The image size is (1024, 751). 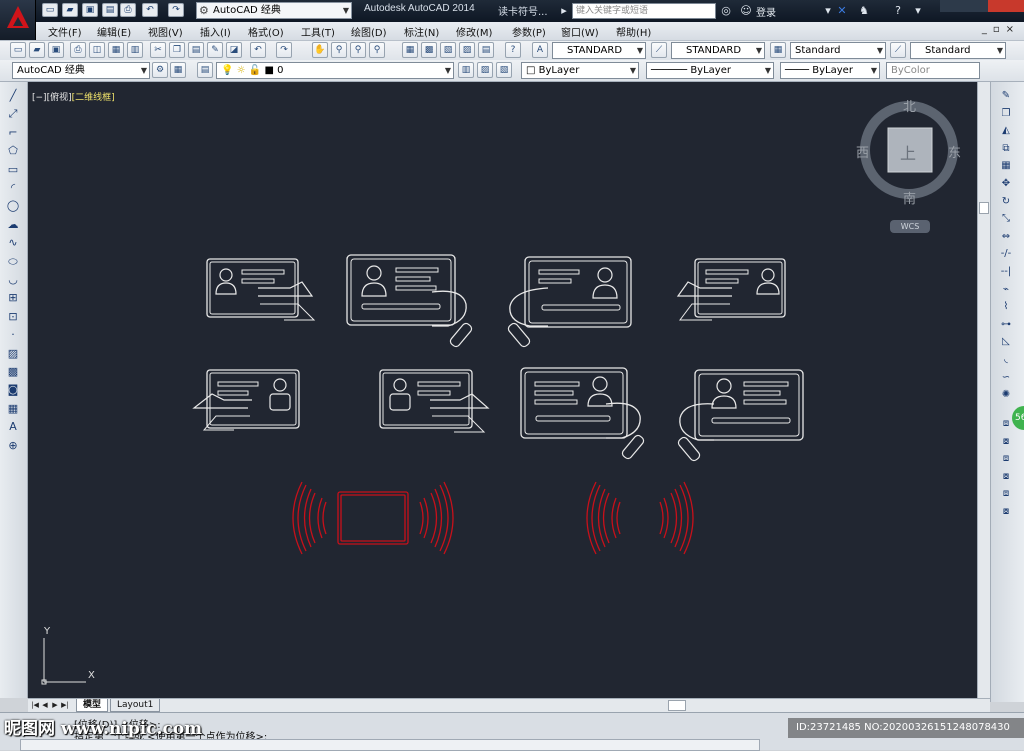 I want to click on saveas-icon: ▤, so click(x=110, y=10).